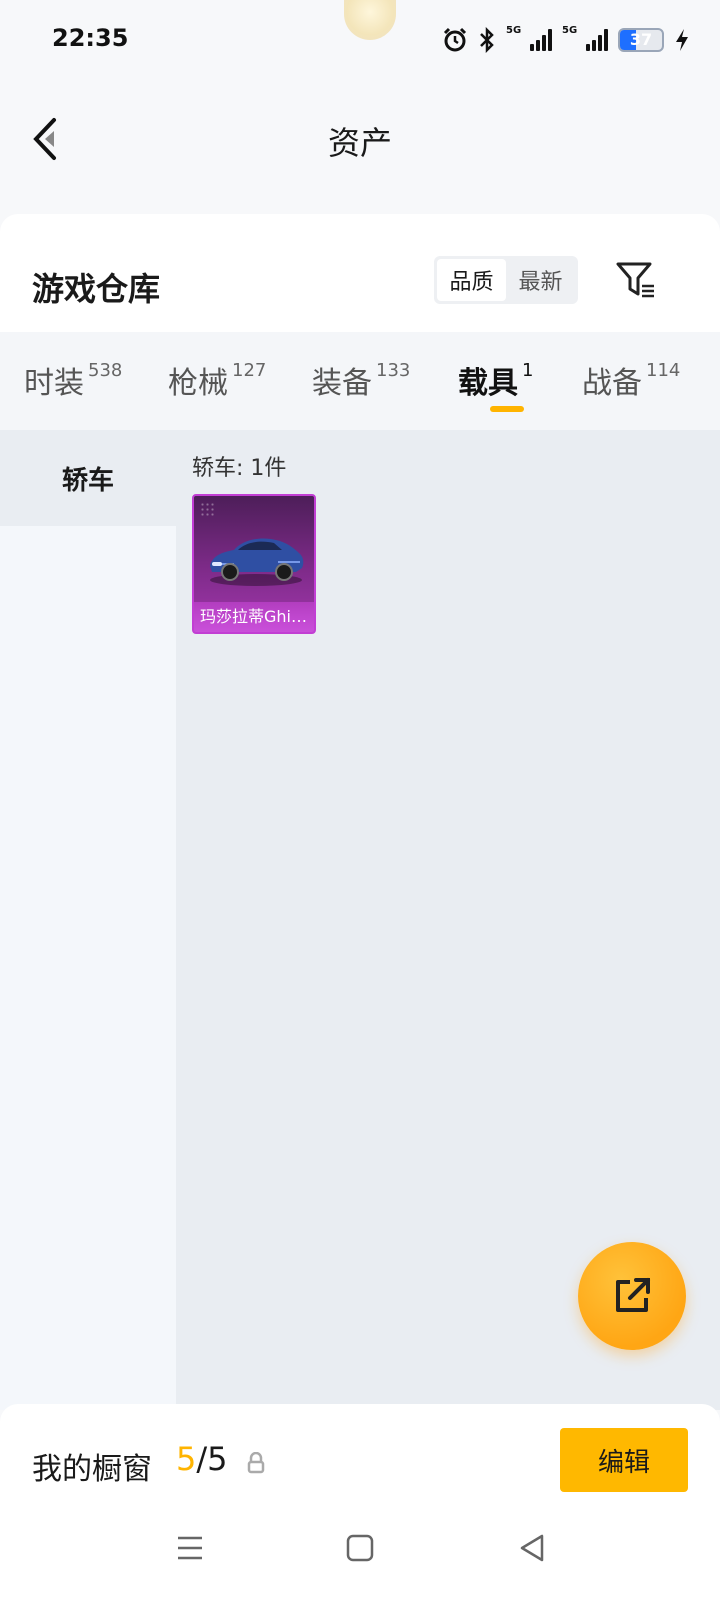 The height and width of the screenshot is (1604, 720). I want to click on home-icon, so click(360, 1548).